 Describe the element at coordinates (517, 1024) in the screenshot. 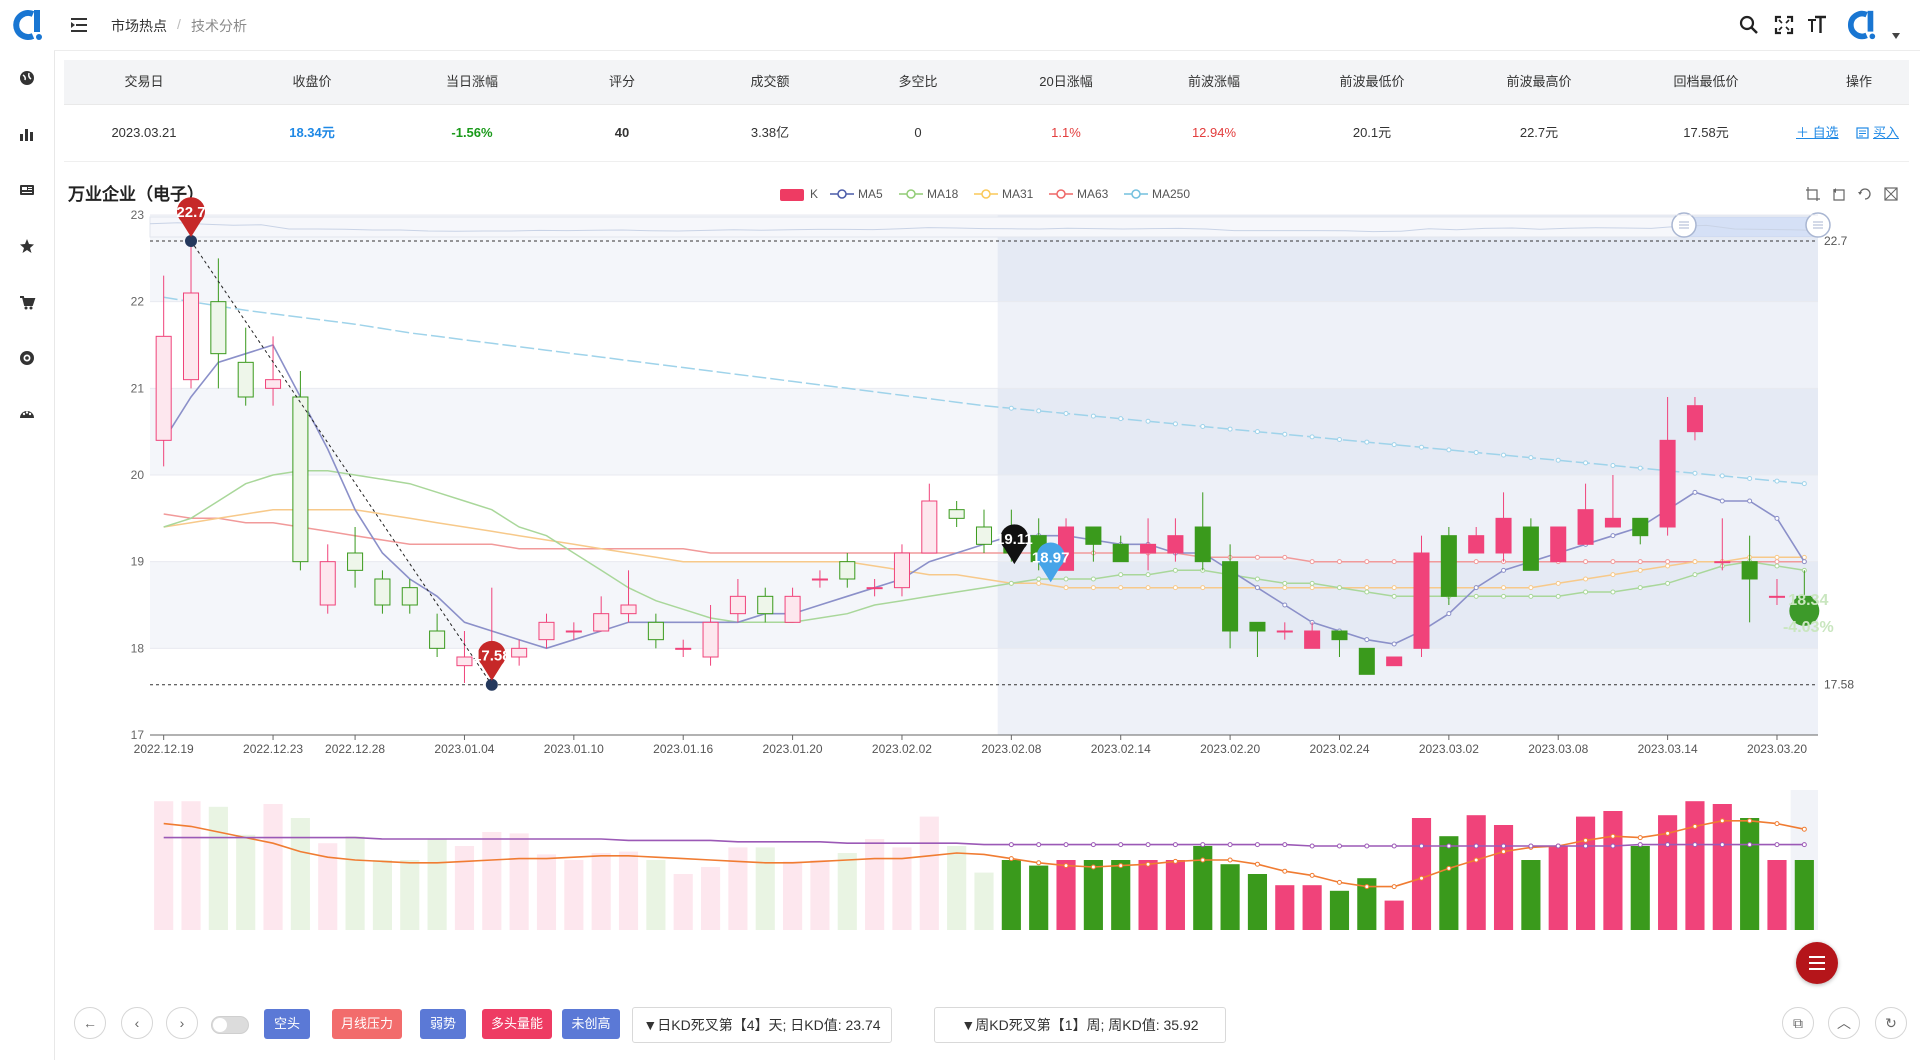

I see `tag-bull-volume: 多头量能` at that location.